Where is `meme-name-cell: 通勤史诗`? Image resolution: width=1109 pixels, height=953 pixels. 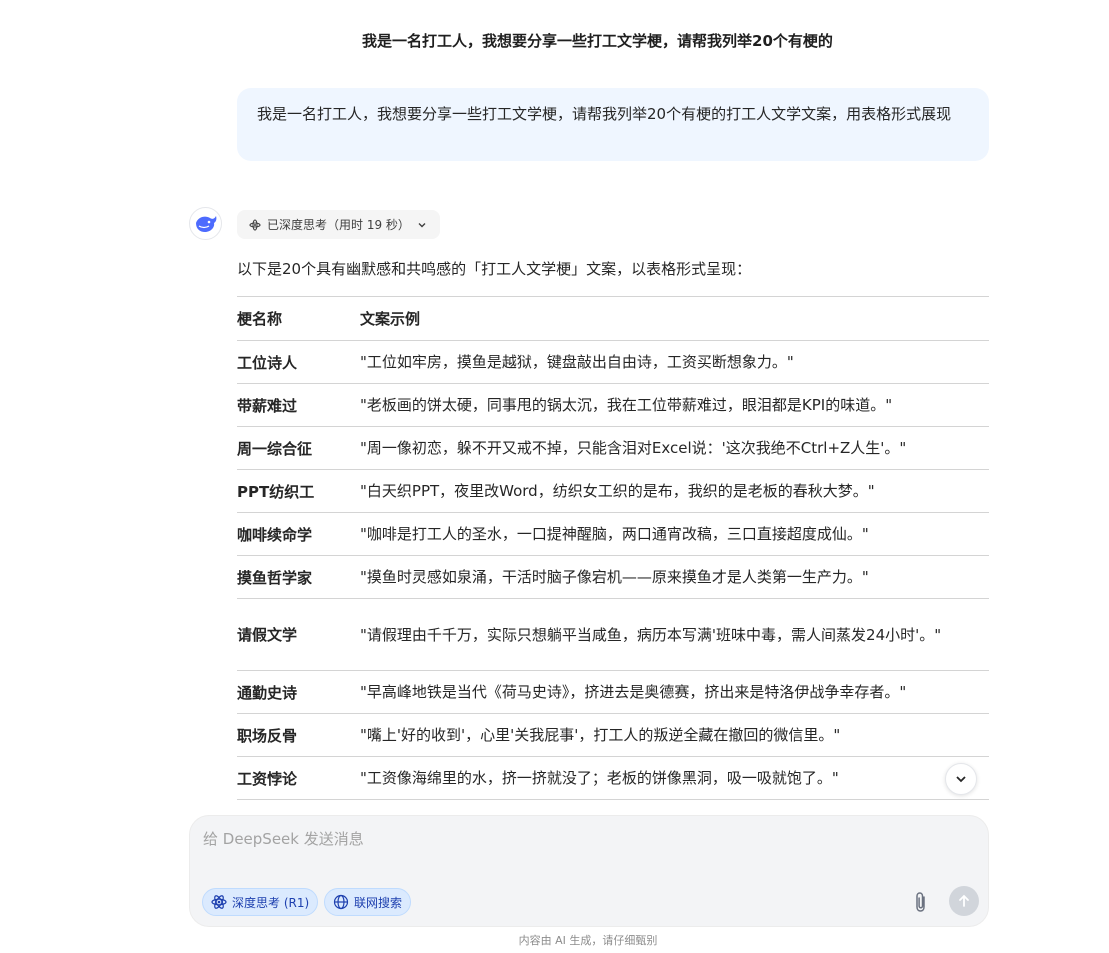
meme-name-cell: 通勤史诗 is located at coordinates (298, 692).